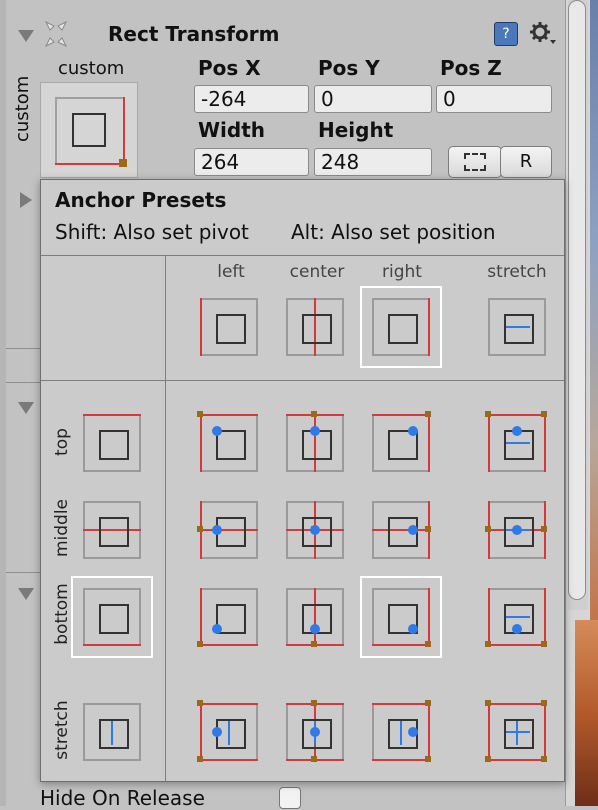 The width and height of the screenshot is (598, 810). What do you see at coordinates (56, 34) in the screenshot?
I see `move-arrows-icon` at bounding box center [56, 34].